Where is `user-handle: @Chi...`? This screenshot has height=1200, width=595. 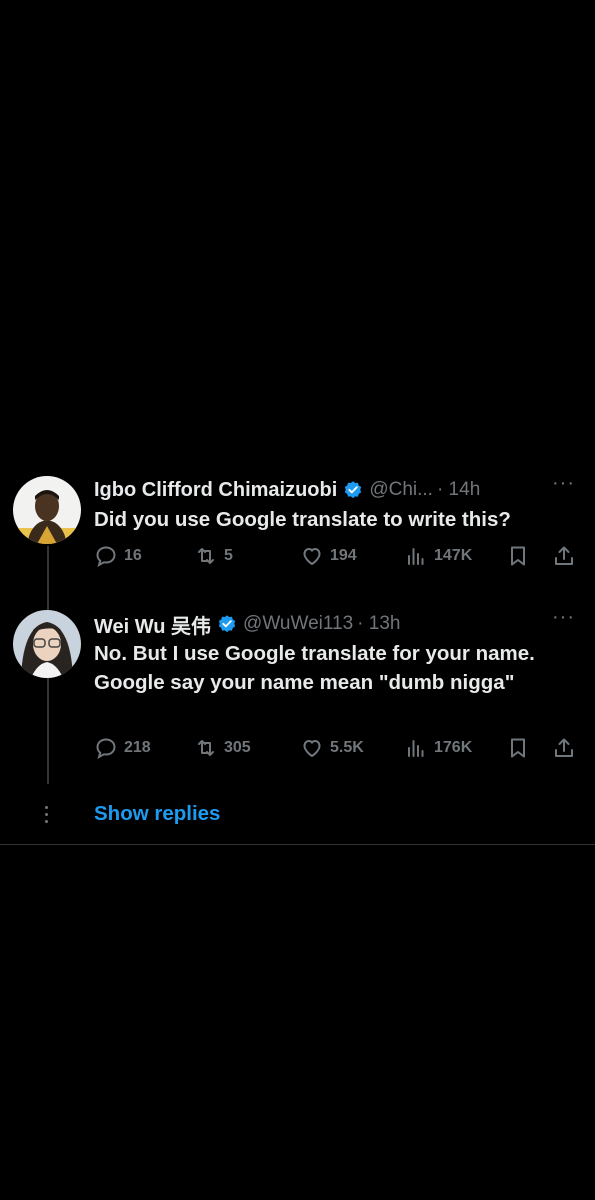
user-handle: @Chi... is located at coordinates (401, 490).